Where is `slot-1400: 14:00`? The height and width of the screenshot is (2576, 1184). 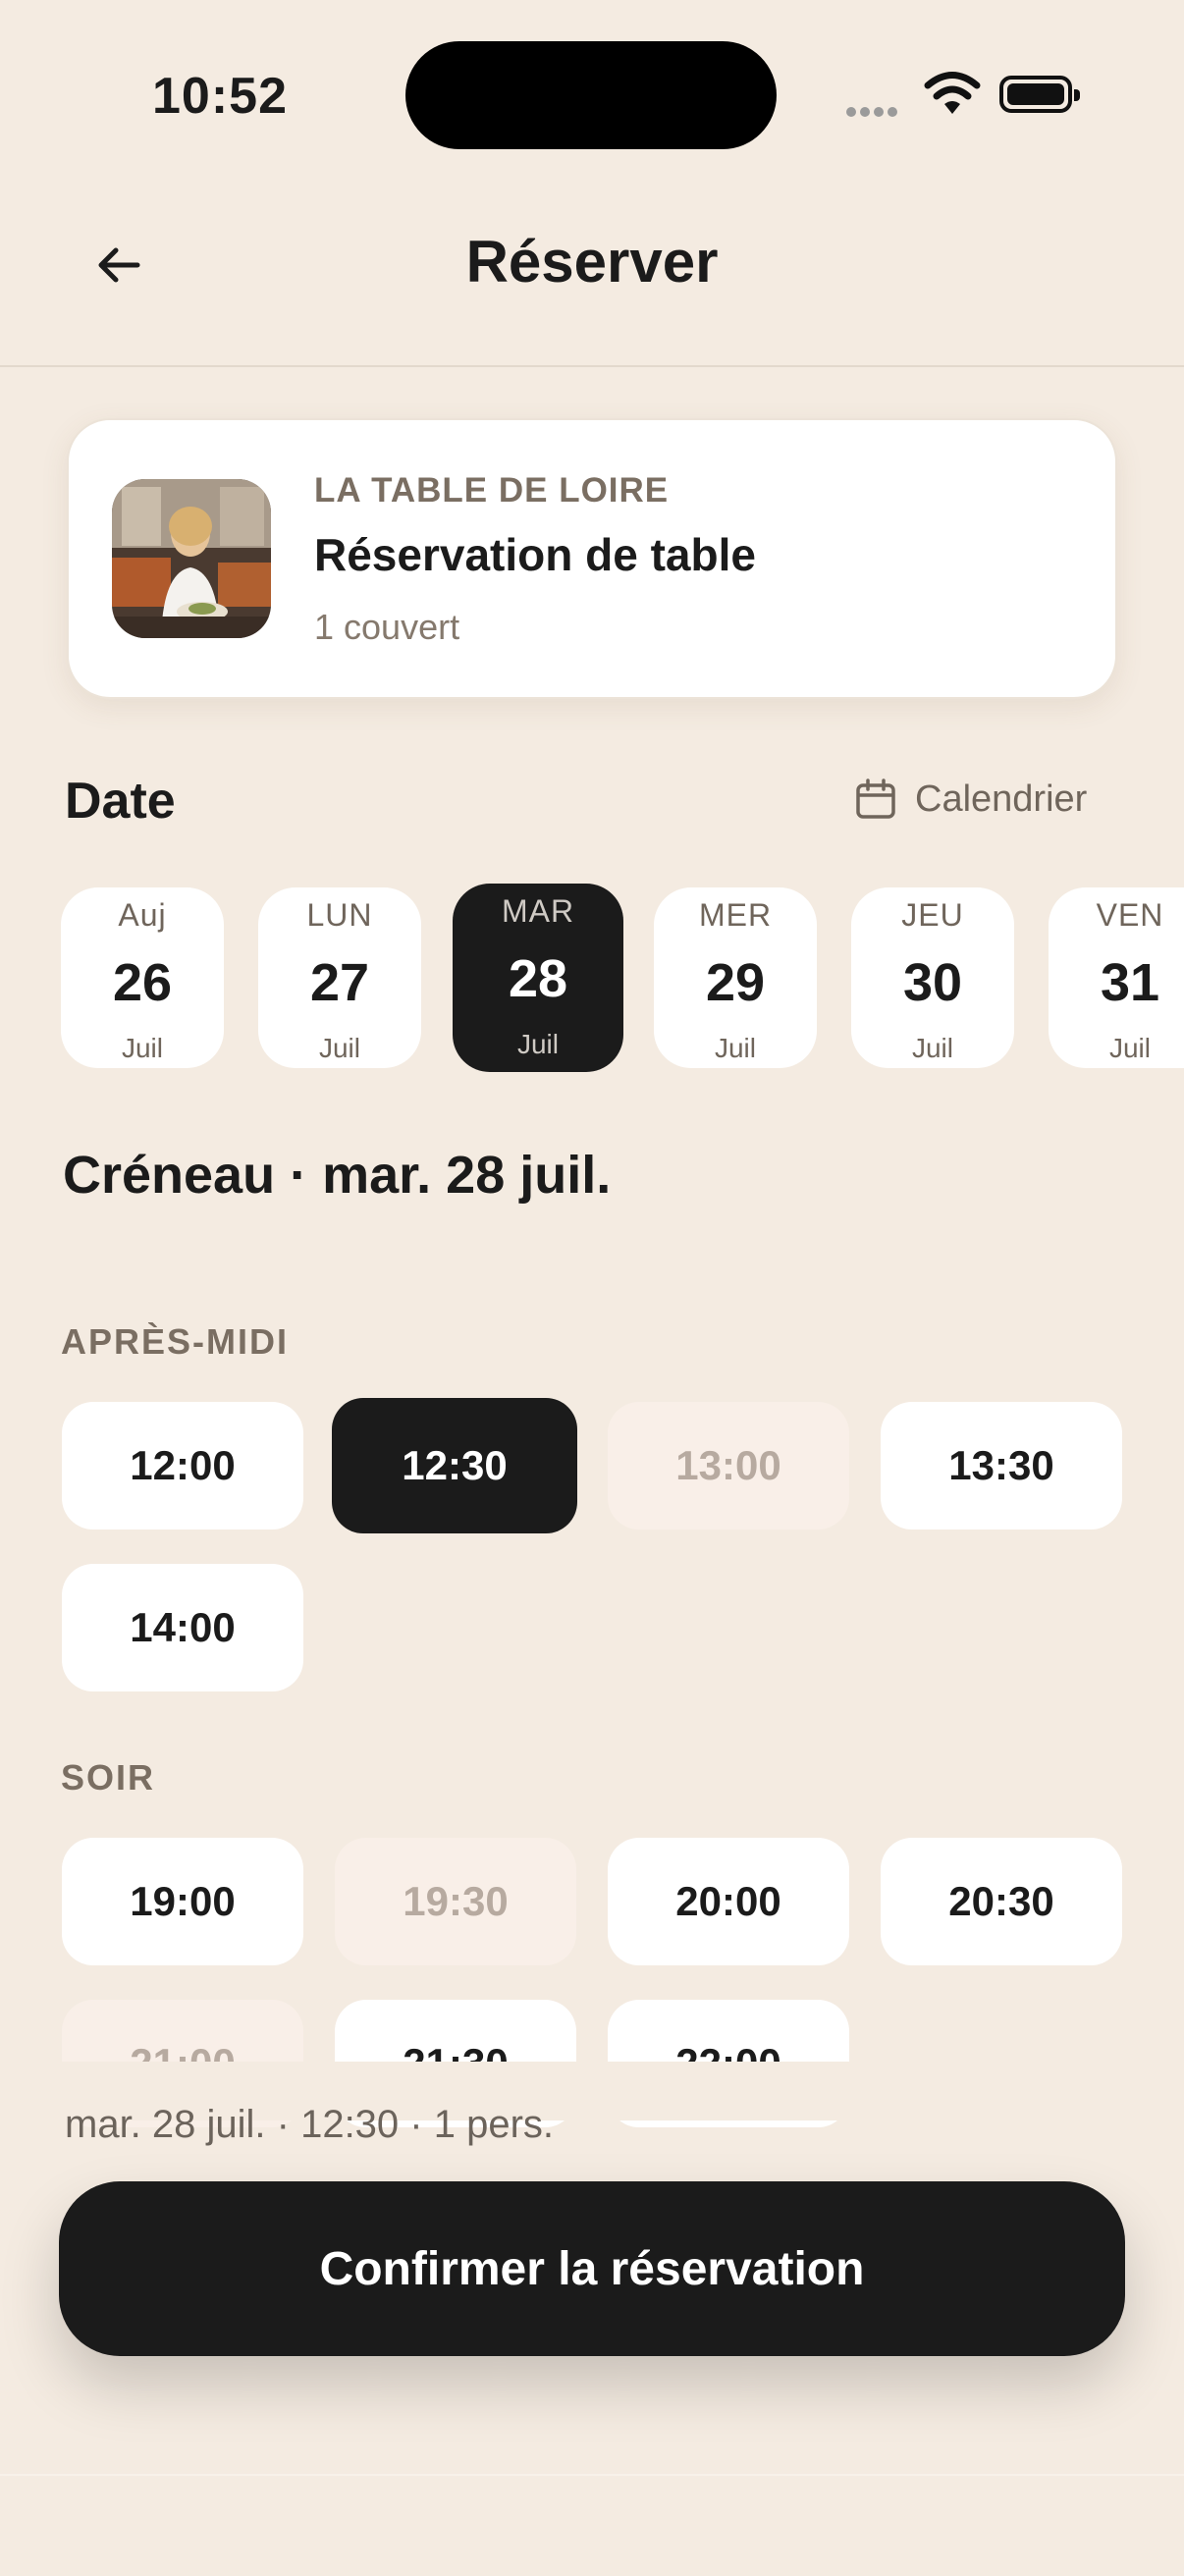 slot-1400: 14:00 is located at coordinates (183, 1627).